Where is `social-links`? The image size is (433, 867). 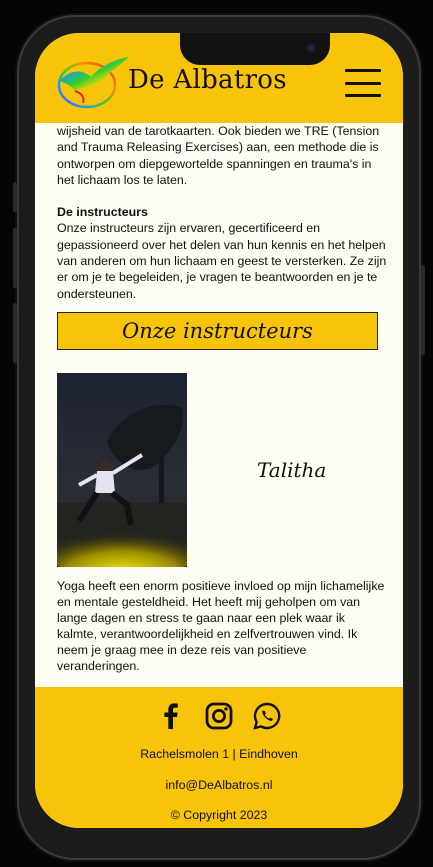 social-links is located at coordinates (219, 716).